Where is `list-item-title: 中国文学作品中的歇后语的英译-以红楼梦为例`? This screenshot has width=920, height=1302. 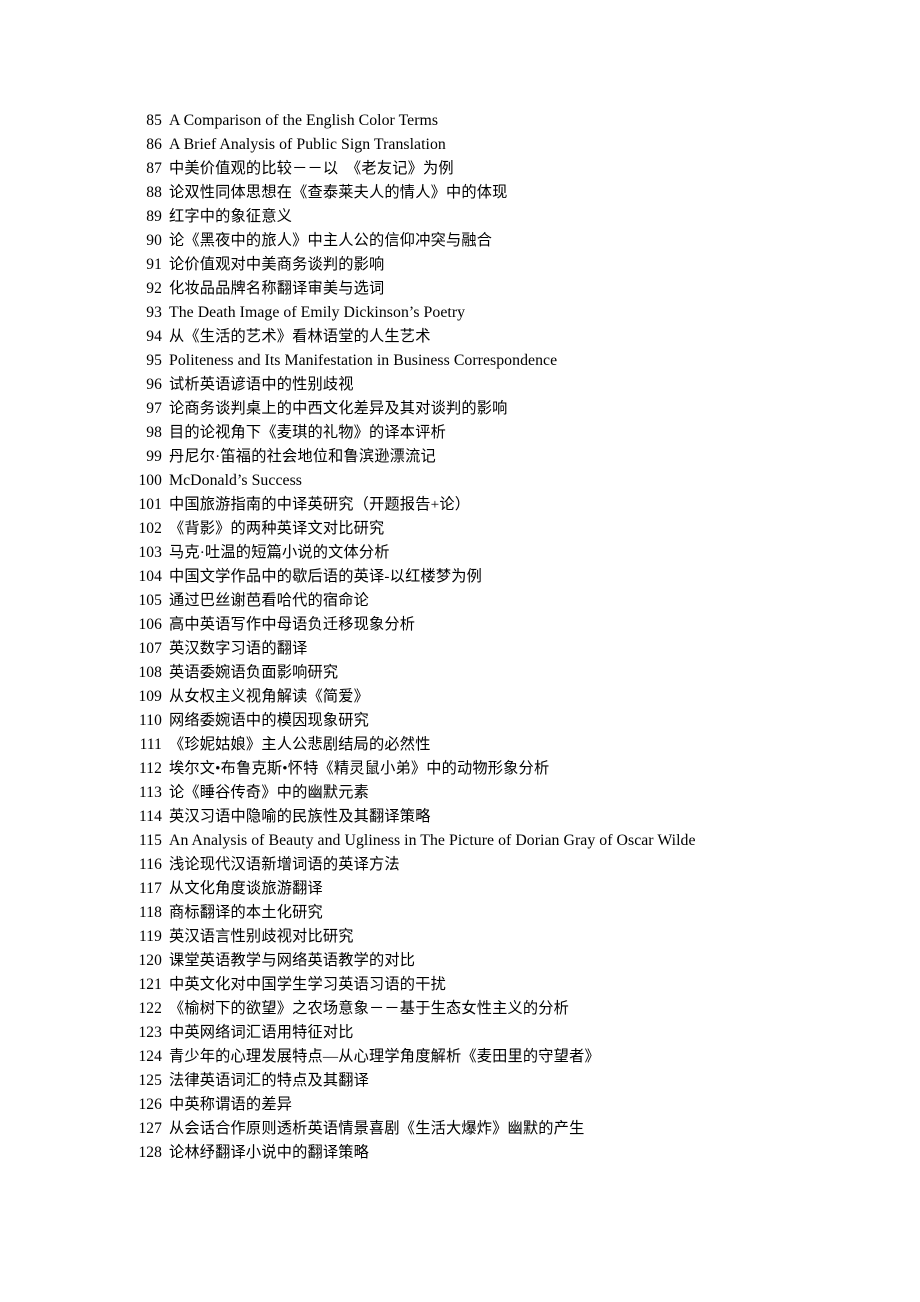 list-item-title: 中国文学作品中的歇后语的英译-以红楼梦为例 is located at coordinates (326, 576).